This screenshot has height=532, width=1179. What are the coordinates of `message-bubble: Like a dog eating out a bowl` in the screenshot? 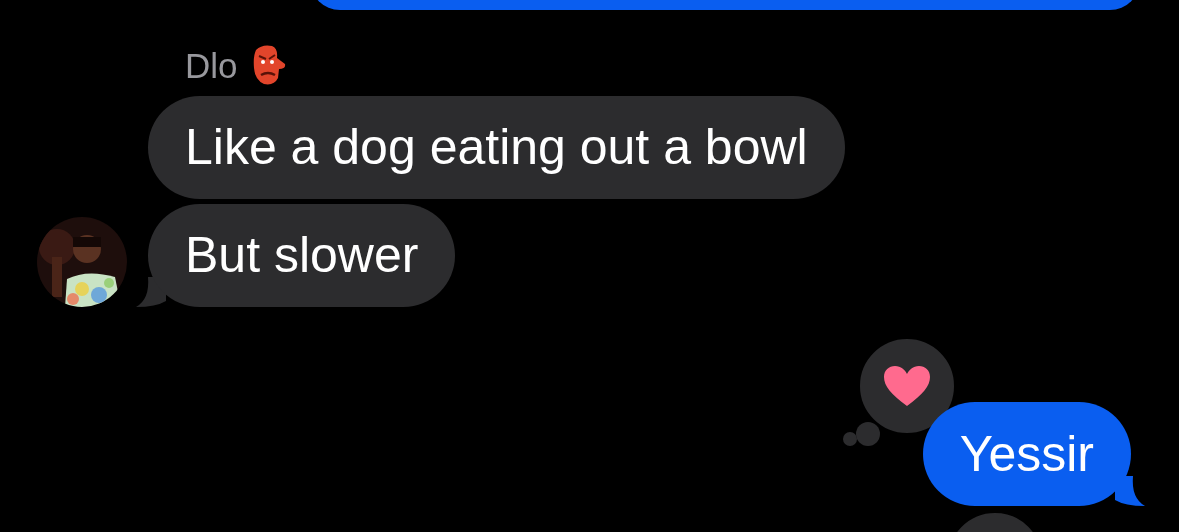 It's located at (496, 147).